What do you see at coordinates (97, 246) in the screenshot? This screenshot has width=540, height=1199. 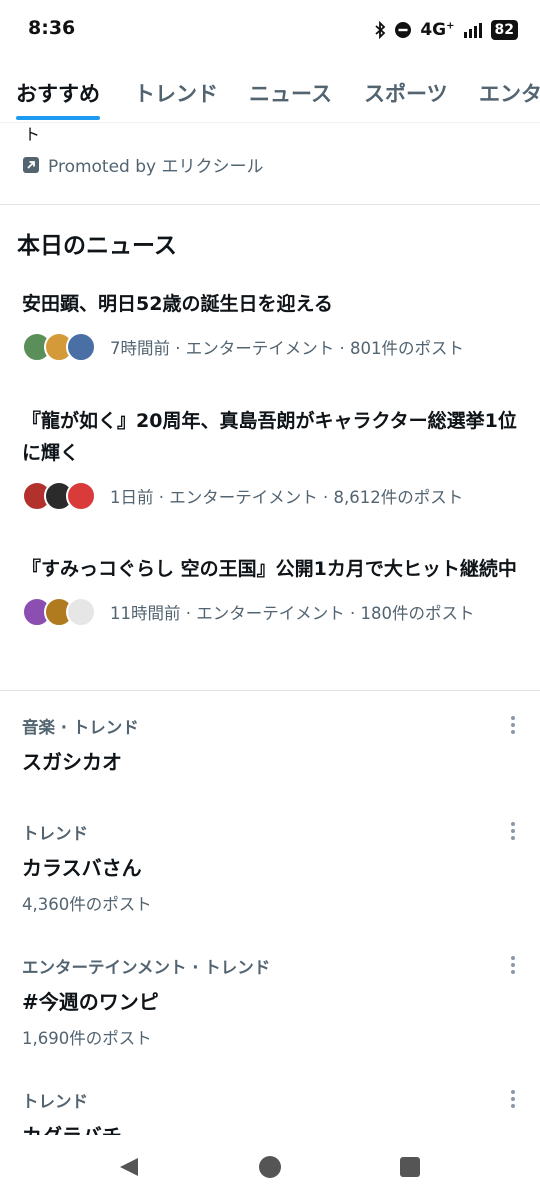 I see `news-section-title: 本日のニュース` at bounding box center [97, 246].